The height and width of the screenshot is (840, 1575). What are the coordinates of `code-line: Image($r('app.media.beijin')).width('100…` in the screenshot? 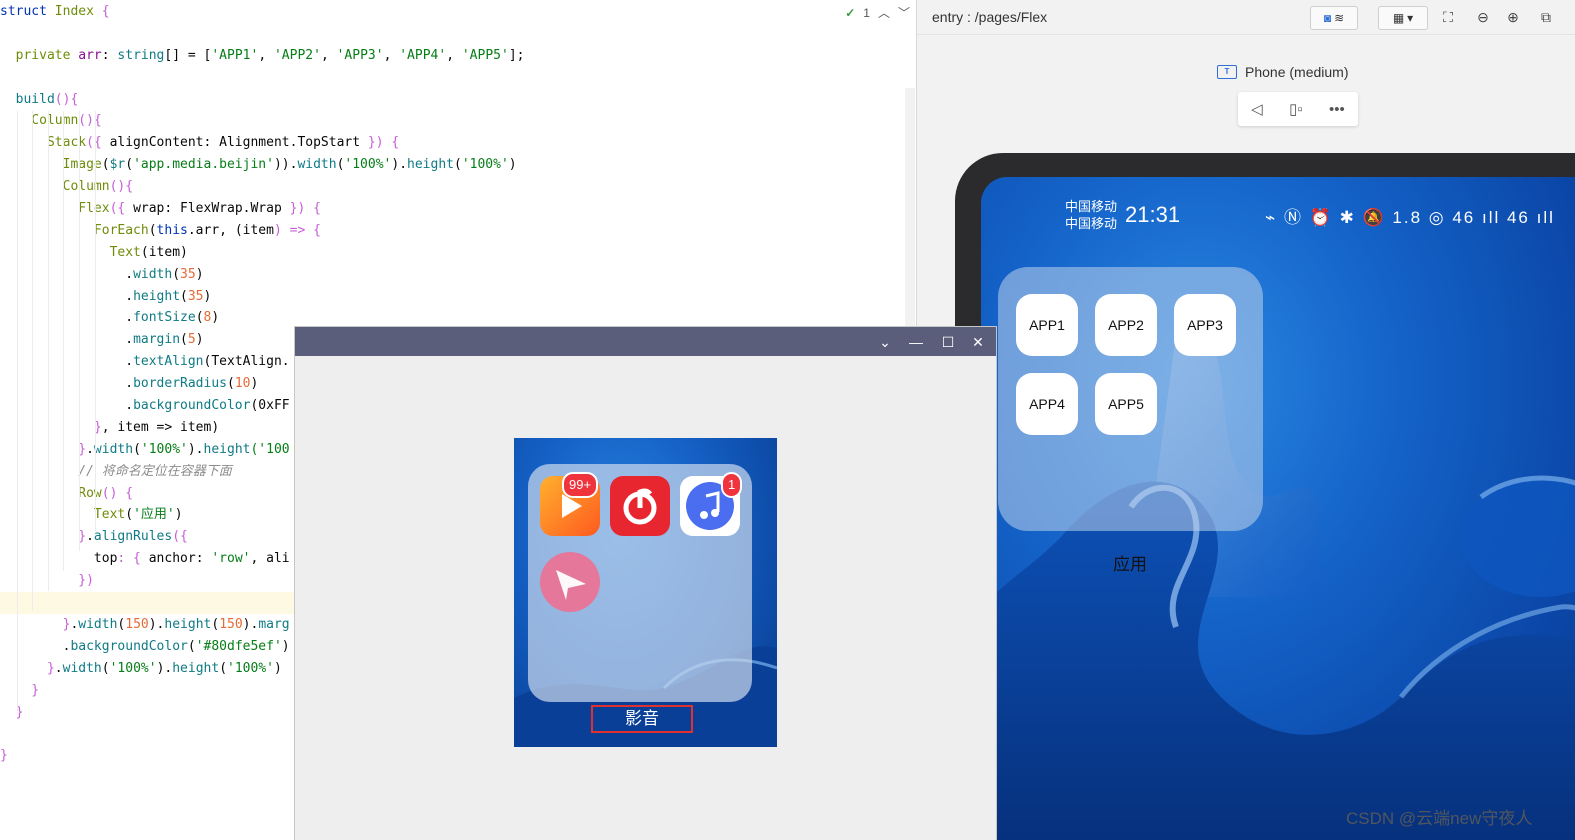 It's located at (458, 165).